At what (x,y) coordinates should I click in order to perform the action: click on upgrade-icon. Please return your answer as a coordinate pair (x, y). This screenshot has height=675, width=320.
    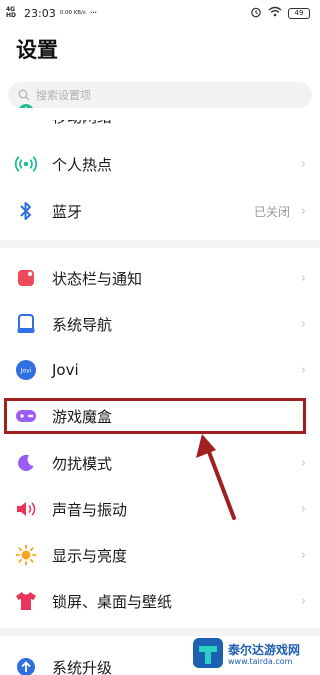
    Looking at the image, I should click on (26, 665).